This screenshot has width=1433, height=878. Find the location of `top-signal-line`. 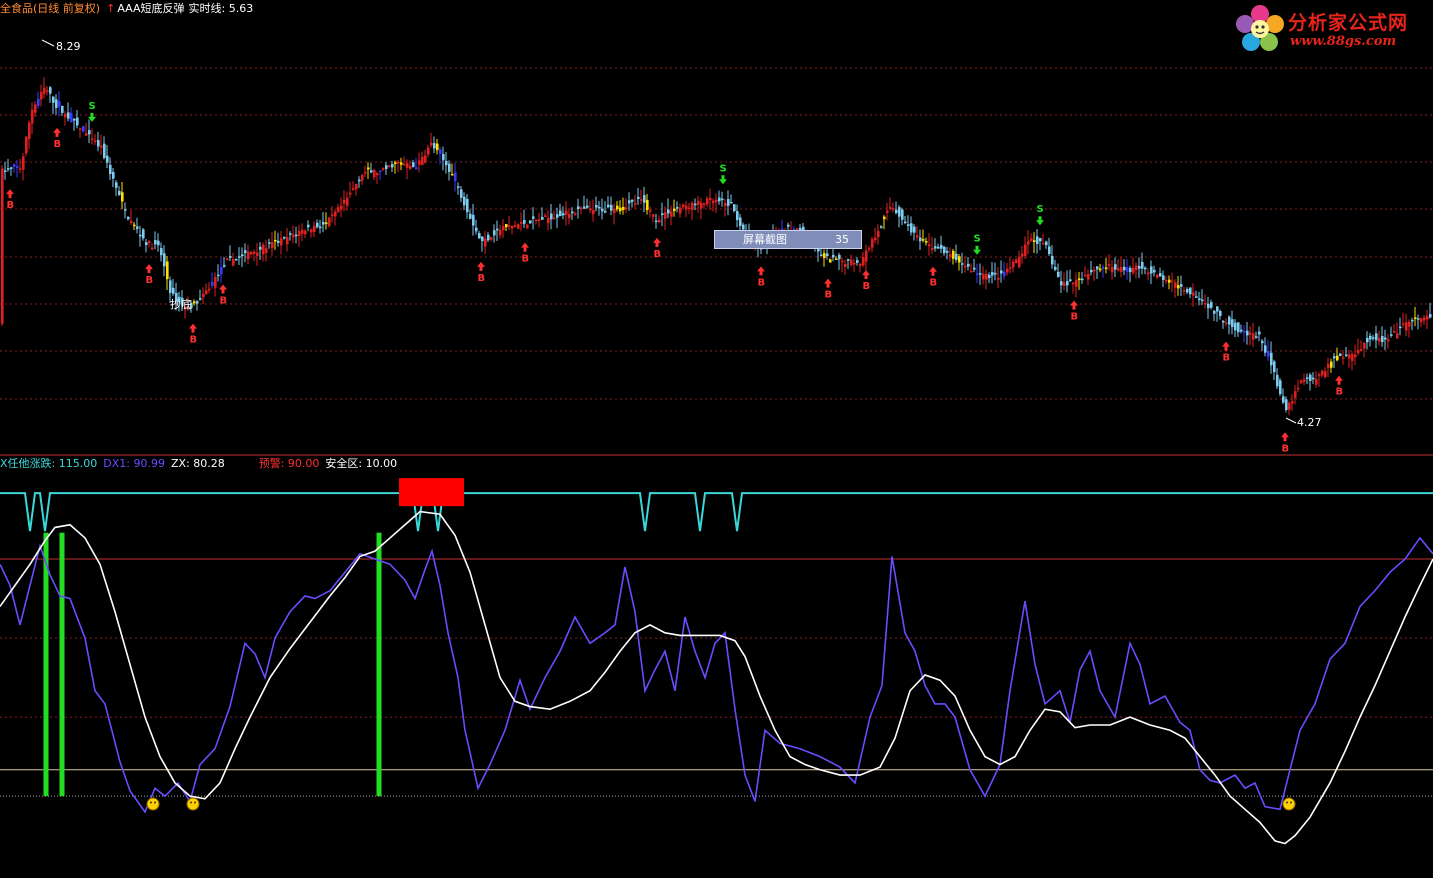

top-signal-line is located at coordinates (716, 512).